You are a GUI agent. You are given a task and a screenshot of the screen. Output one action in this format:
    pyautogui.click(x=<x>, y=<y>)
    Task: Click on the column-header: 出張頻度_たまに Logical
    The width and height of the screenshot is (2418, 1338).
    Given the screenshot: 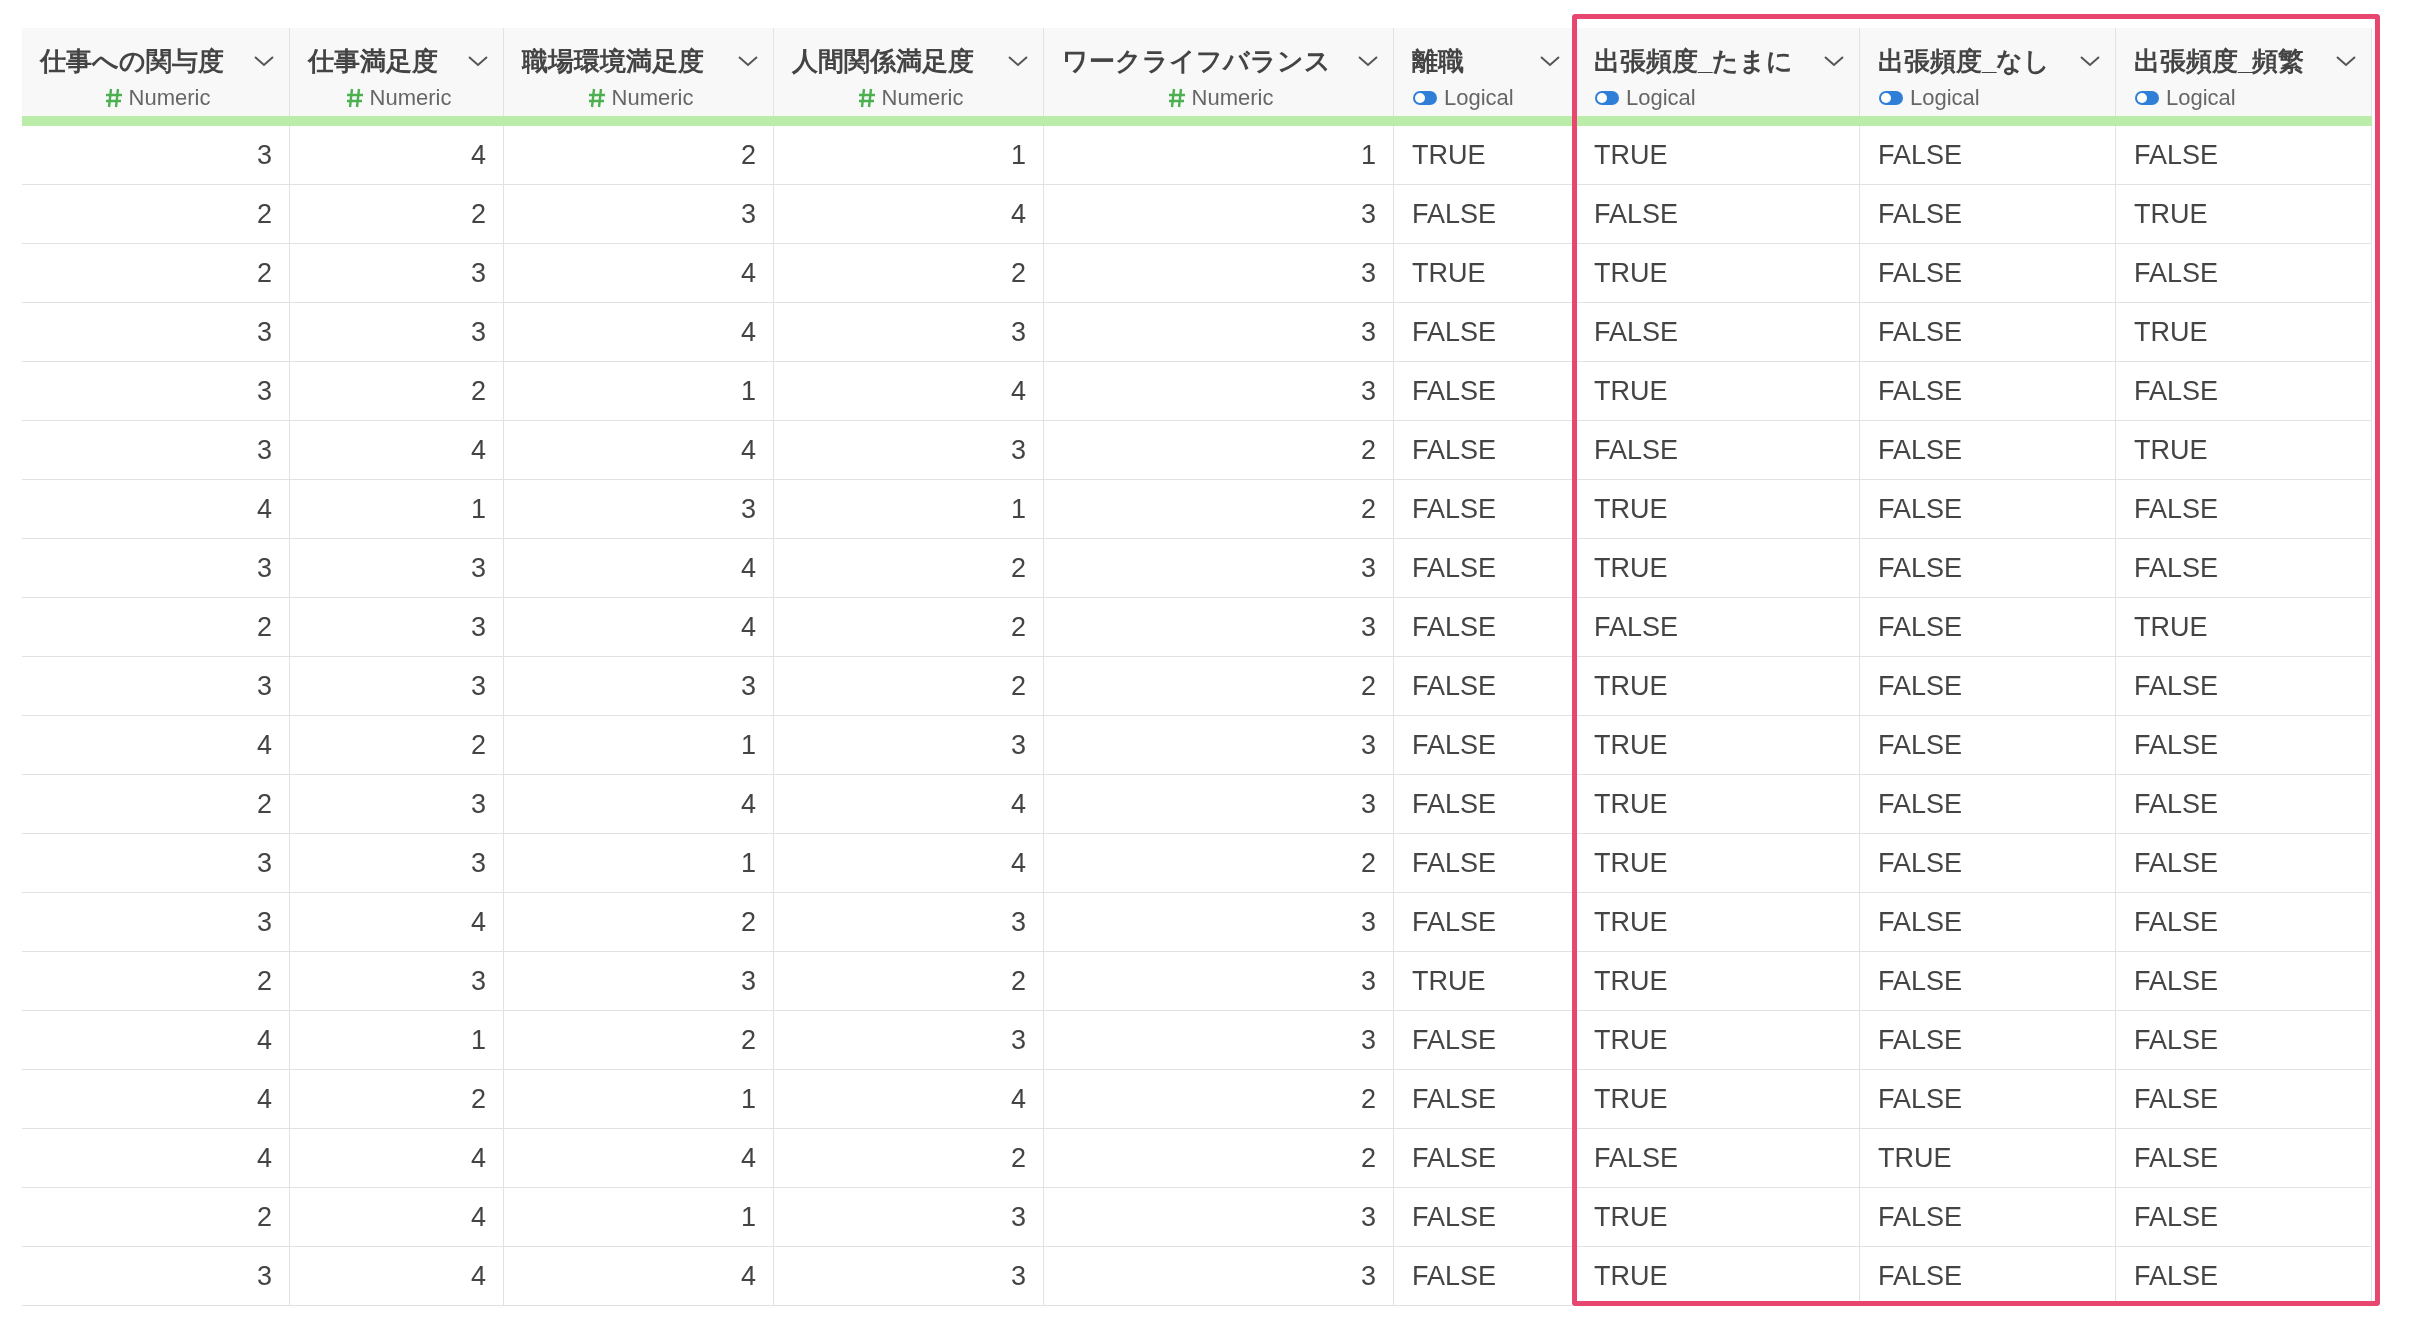 What is the action you would take?
    pyautogui.click(x=1718, y=72)
    